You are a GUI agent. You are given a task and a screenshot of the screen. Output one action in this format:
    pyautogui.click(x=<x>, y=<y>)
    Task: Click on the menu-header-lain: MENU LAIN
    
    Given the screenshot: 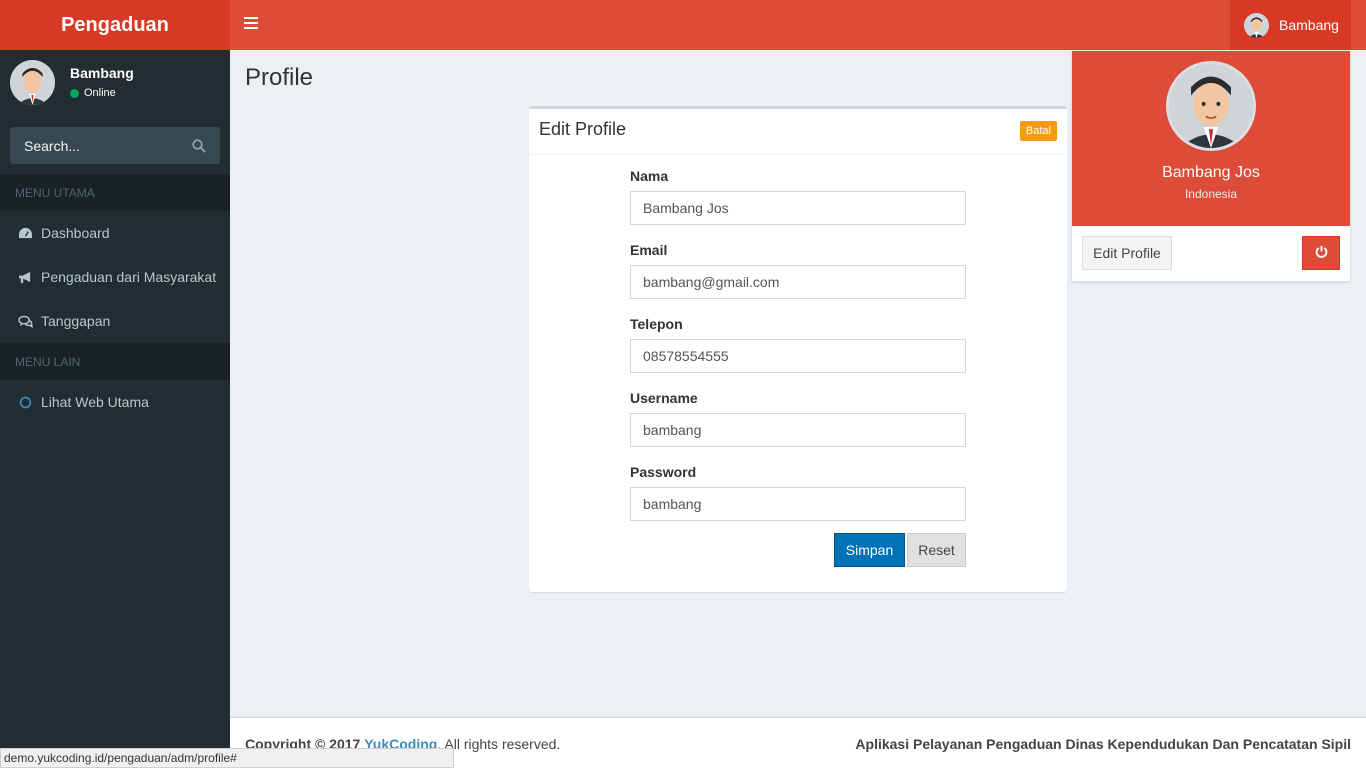 What is the action you would take?
    pyautogui.click(x=115, y=361)
    